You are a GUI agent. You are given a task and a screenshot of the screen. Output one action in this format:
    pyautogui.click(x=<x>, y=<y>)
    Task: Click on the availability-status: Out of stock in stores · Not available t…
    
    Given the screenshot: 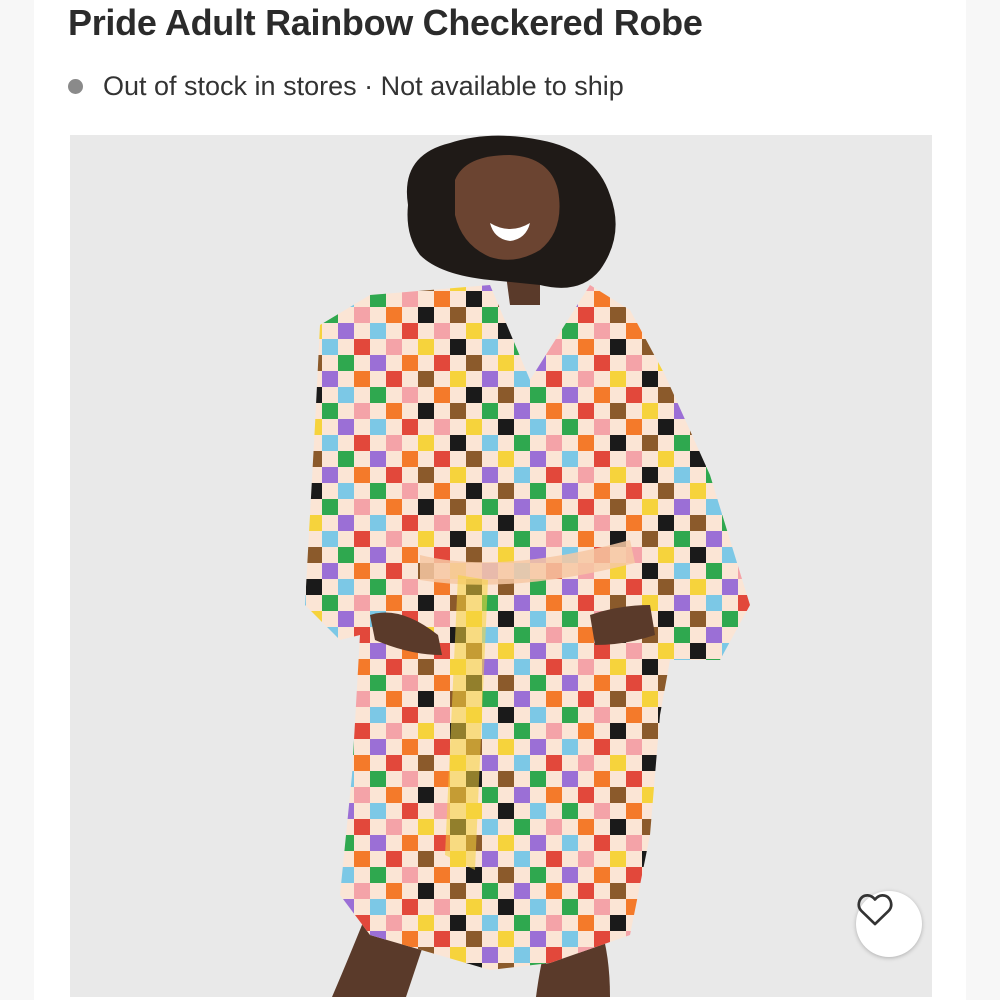 What is the action you would take?
    pyautogui.click(x=346, y=86)
    